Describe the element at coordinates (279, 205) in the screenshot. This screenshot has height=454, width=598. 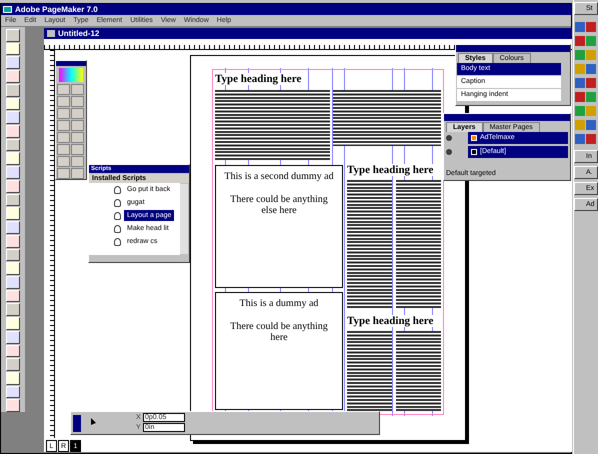
I see `ad-text: There could be anything else here` at that location.